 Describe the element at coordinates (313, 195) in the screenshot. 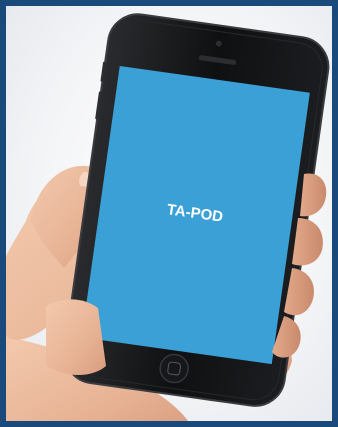

I see `finger-index` at that location.